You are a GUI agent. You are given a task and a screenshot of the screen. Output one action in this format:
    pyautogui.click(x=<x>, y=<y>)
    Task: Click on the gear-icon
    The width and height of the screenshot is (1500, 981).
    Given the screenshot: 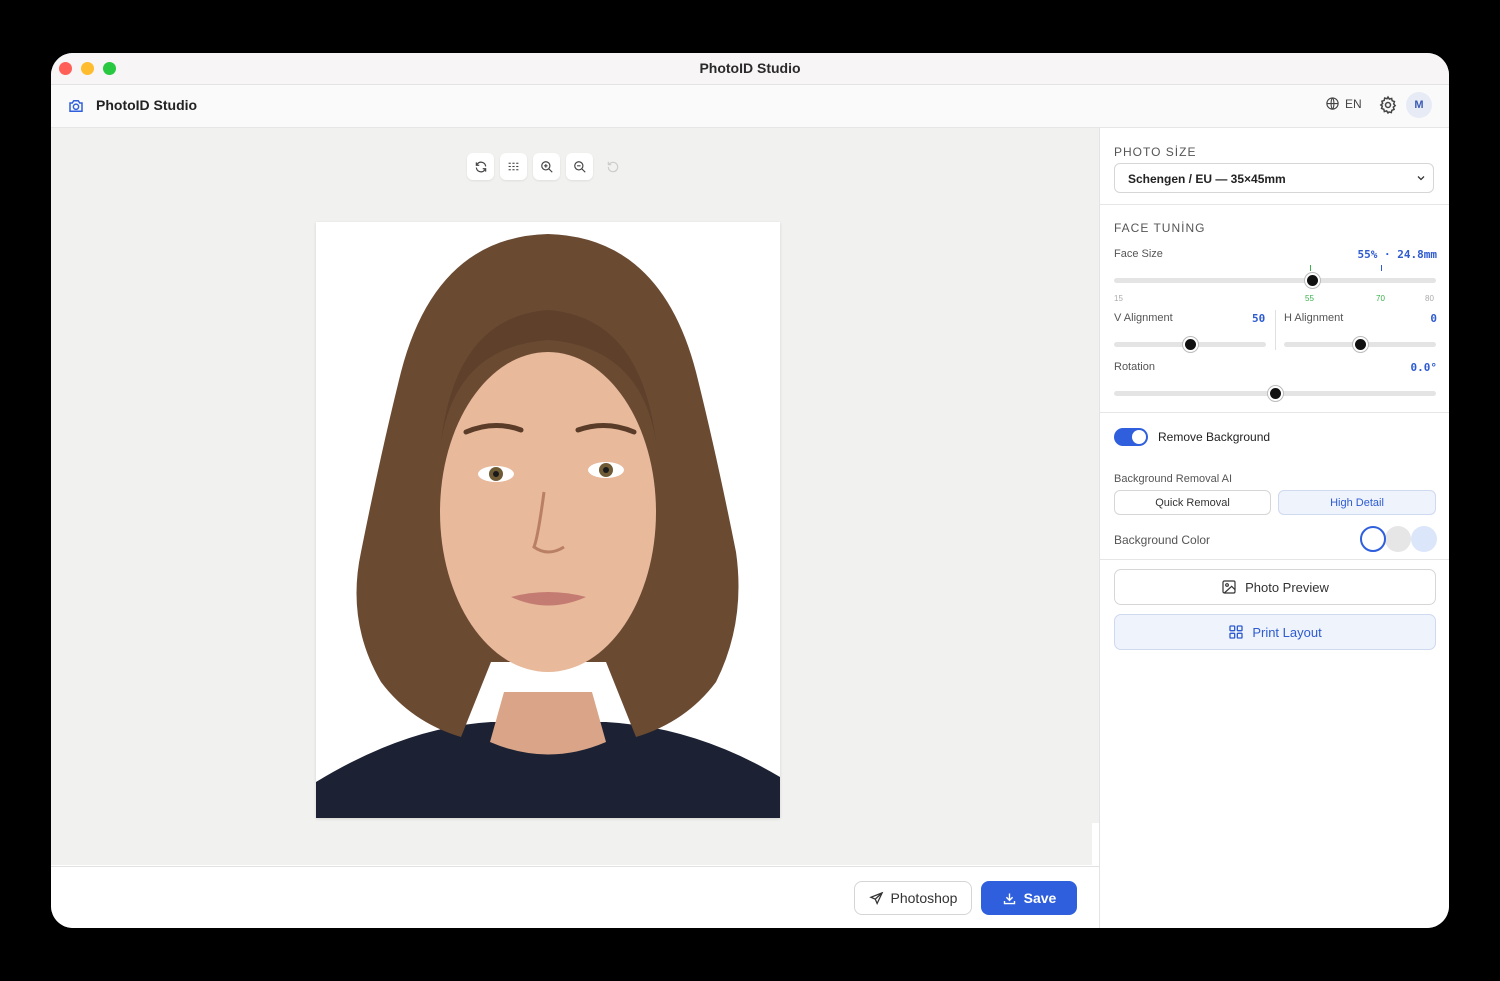 What is the action you would take?
    pyautogui.click(x=1388, y=105)
    